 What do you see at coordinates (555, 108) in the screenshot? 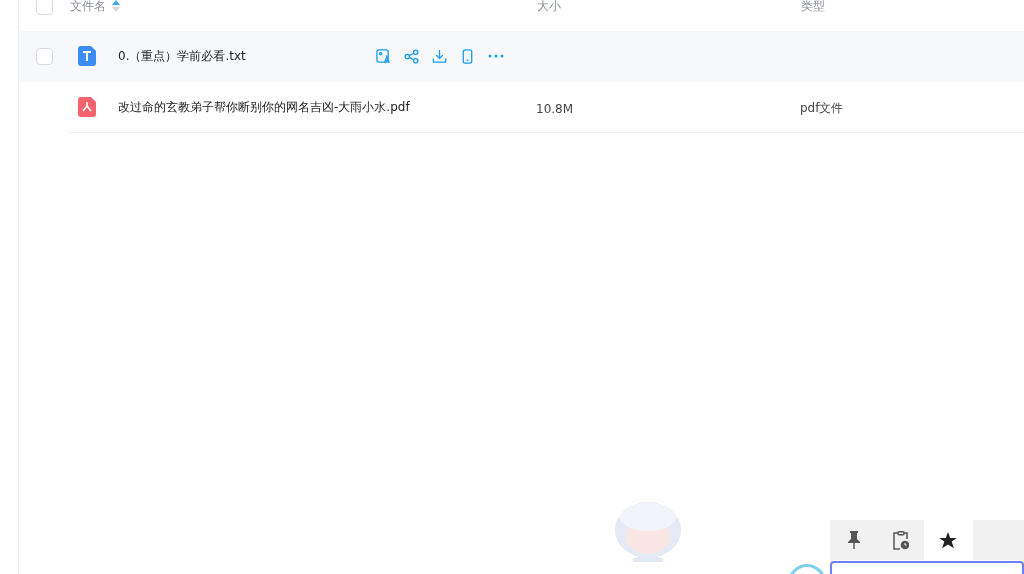
I see `file-size: 10.8M` at bounding box center [555, 108].